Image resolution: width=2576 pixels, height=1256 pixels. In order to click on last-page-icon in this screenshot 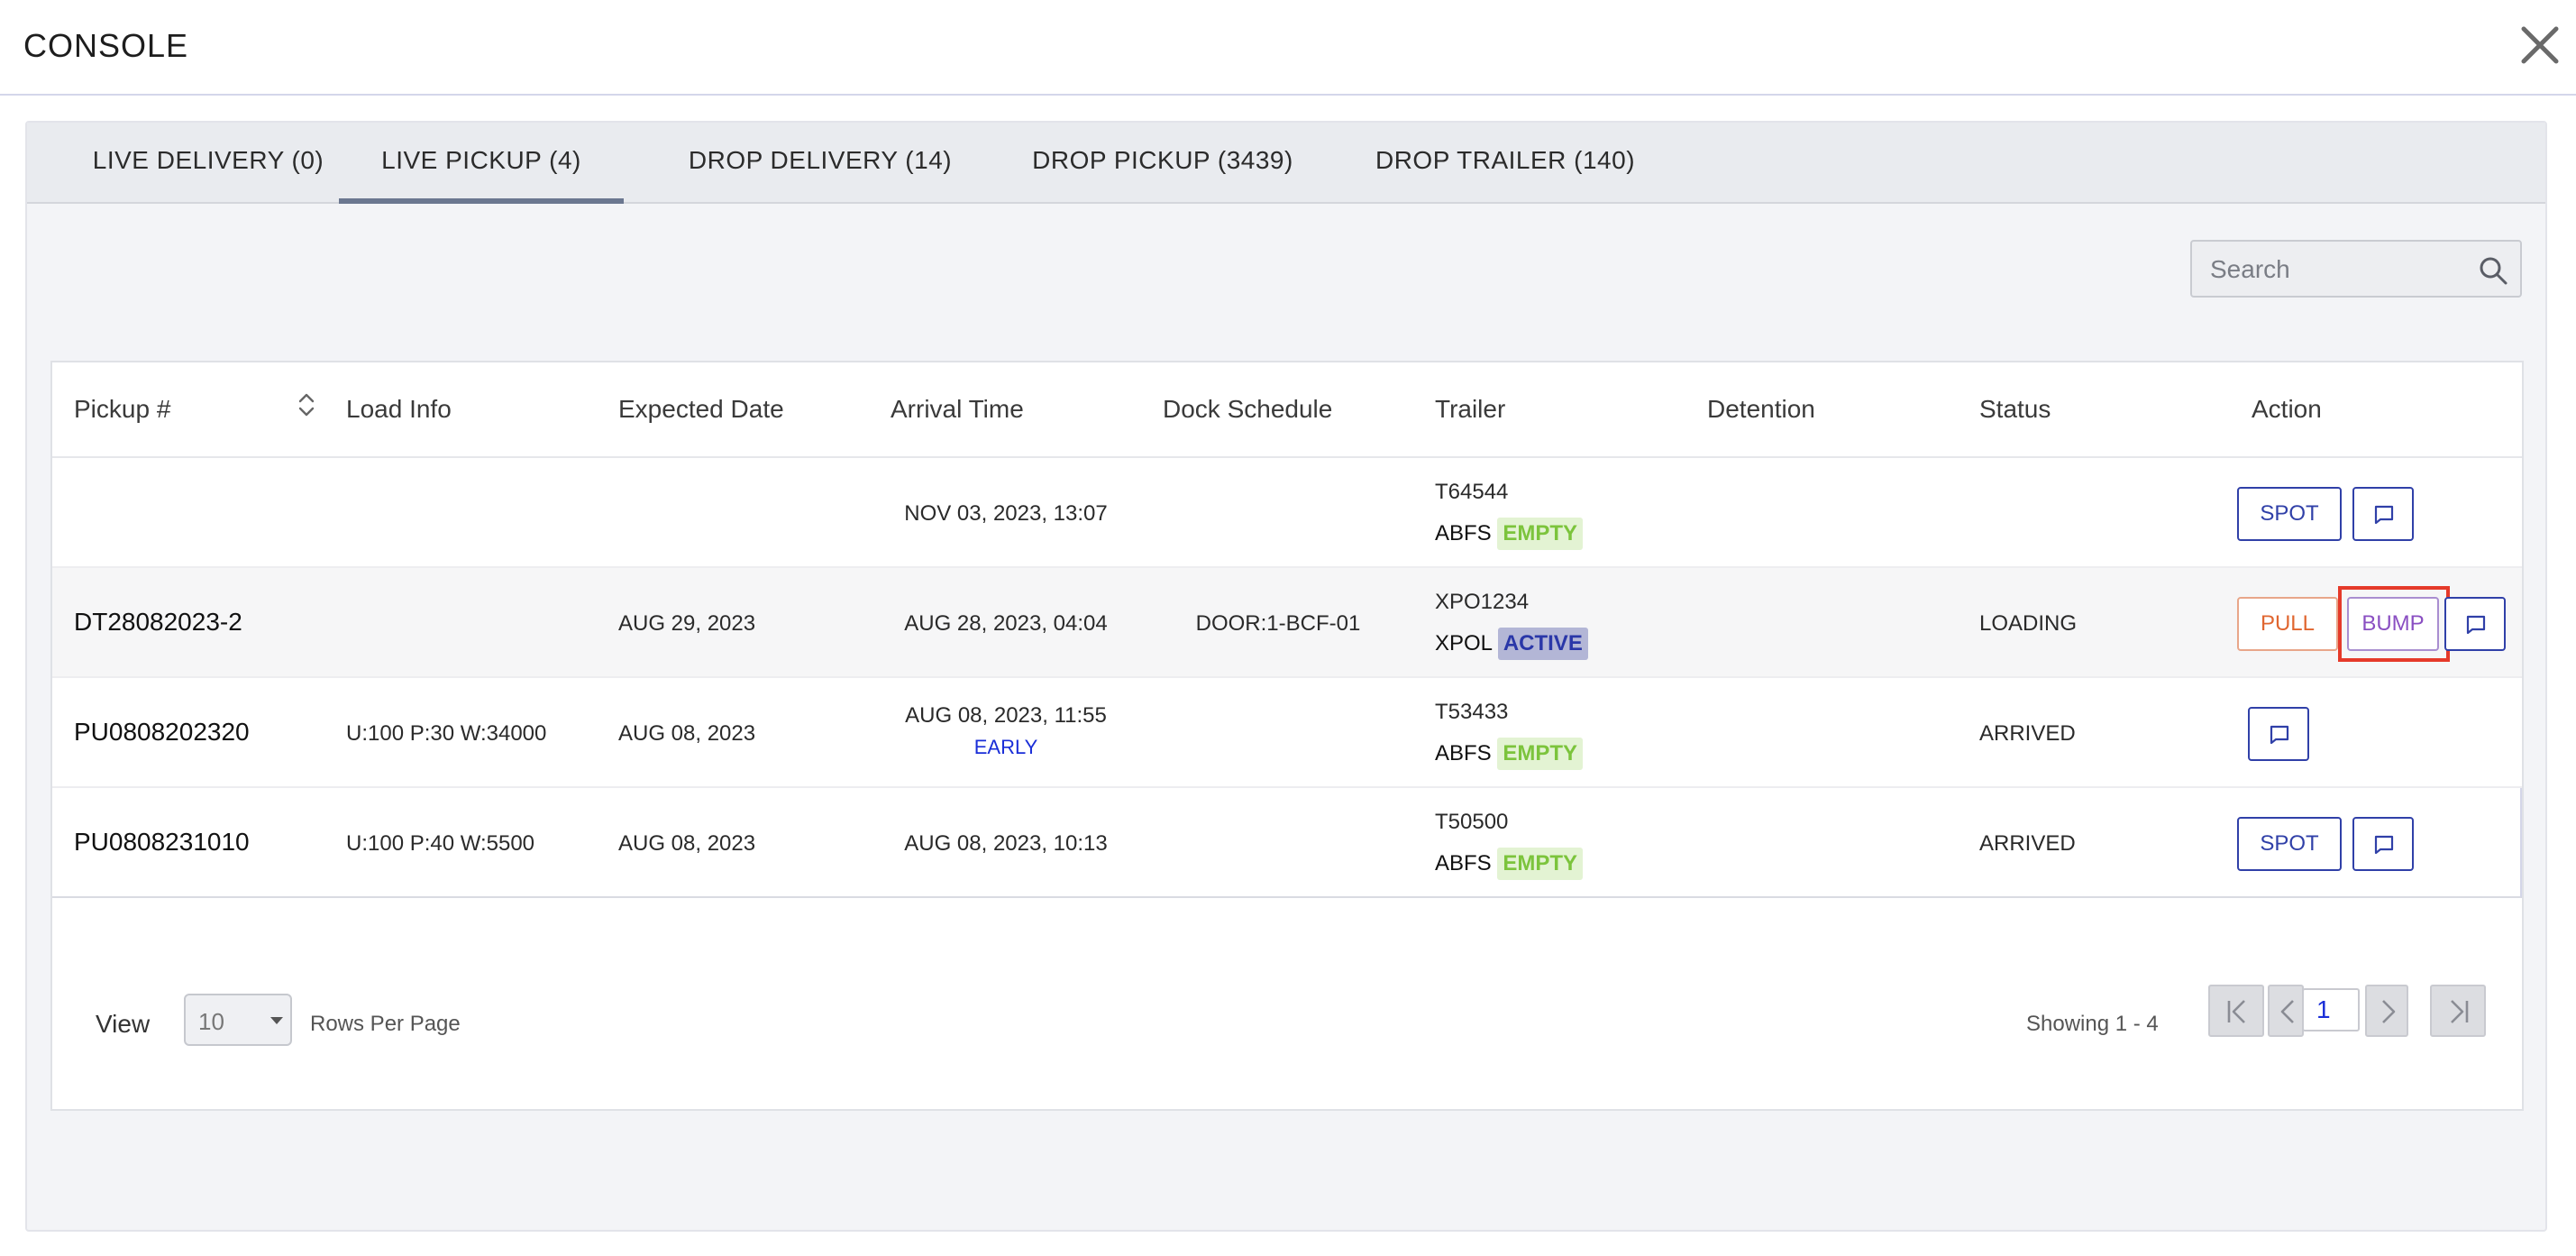, I will do `click(2460, 1011)`.